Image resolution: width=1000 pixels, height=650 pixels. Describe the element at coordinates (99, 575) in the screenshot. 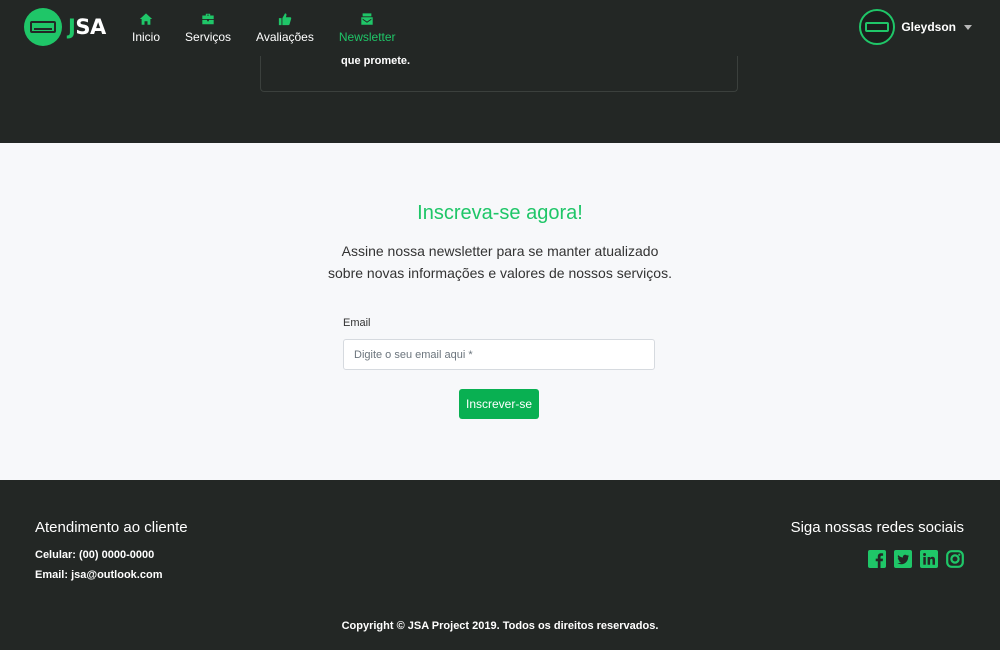

I see `support-email: Email: jsa@outlook.com` at that location.